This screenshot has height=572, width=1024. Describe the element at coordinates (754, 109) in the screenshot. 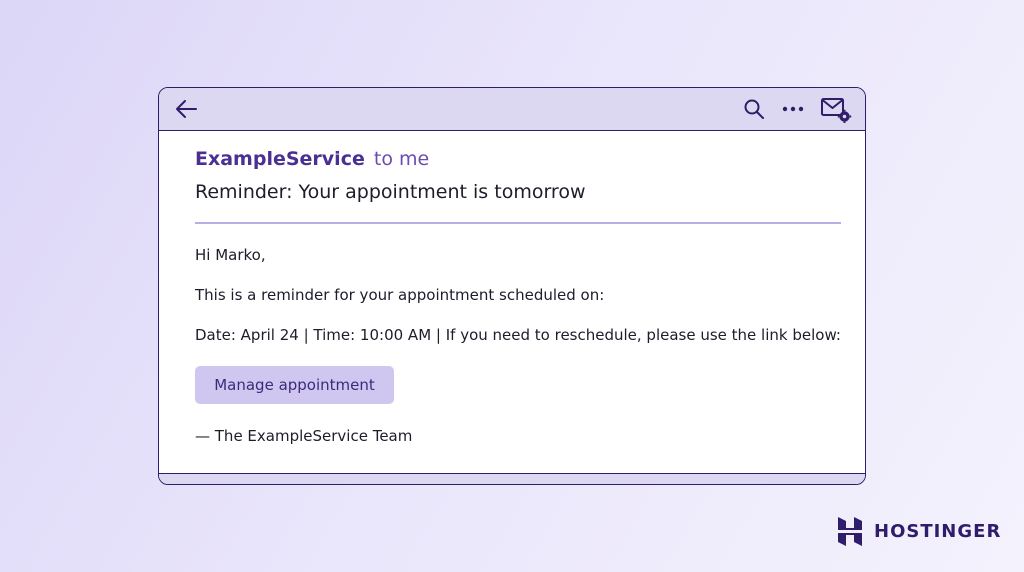

I see `search-icon` at that location.